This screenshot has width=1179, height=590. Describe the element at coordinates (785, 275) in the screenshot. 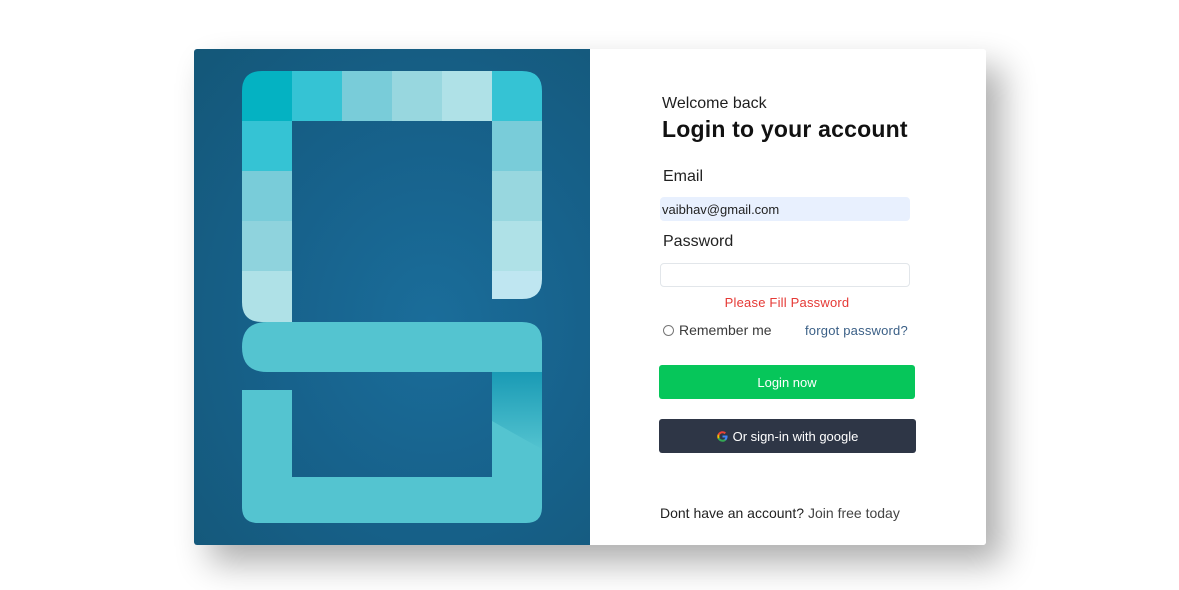

I see `password-field` at that location.